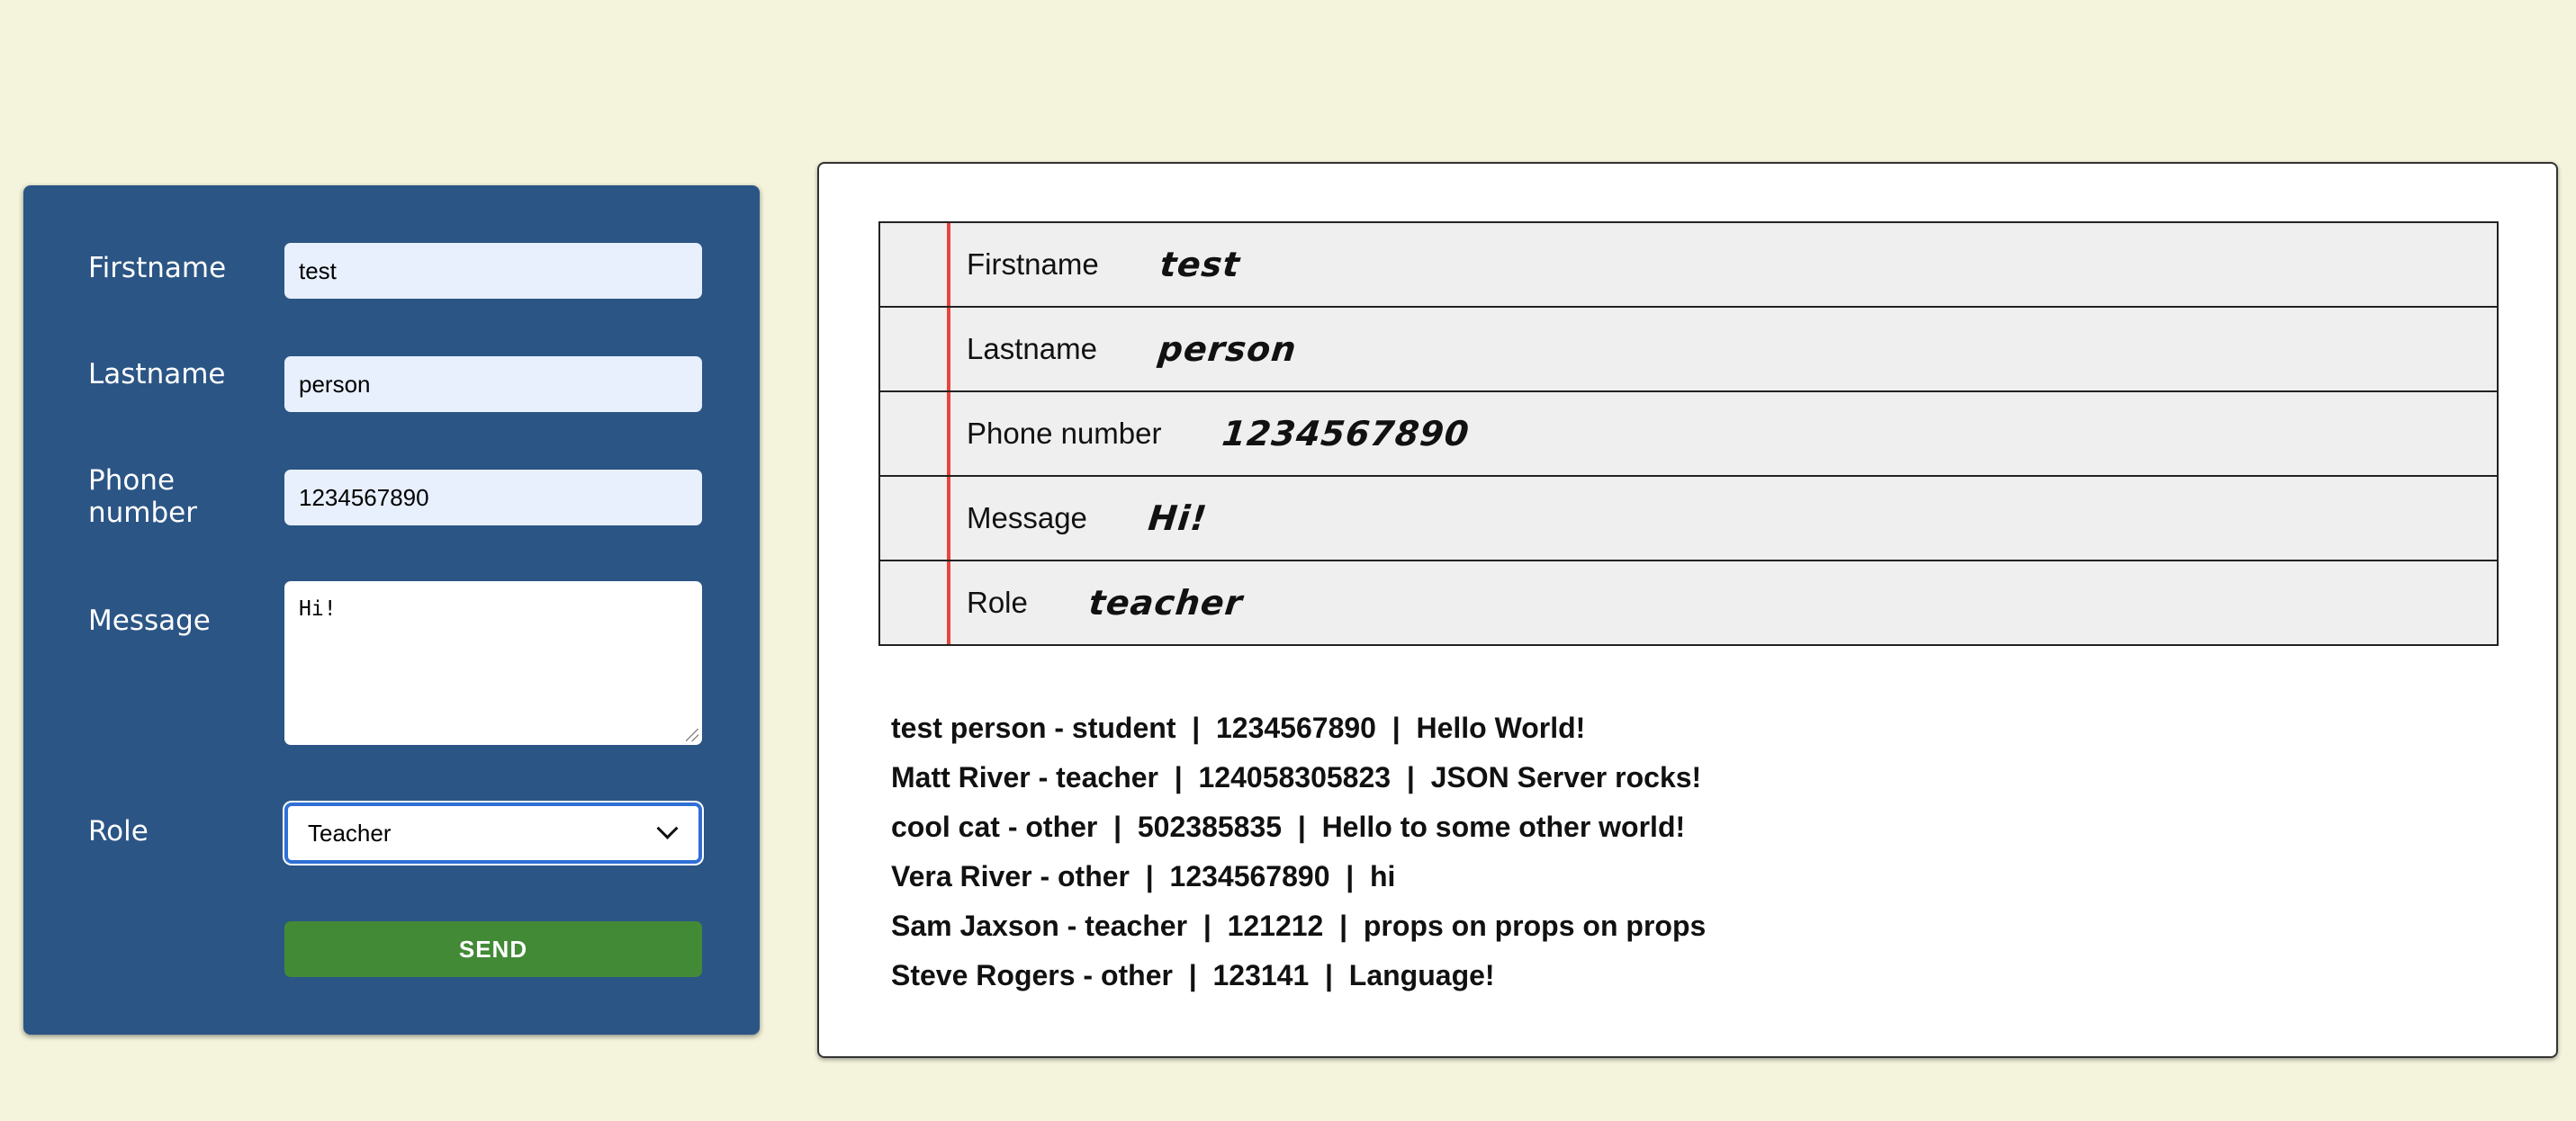  I want to click on note-value: person, so click(1227, 349).